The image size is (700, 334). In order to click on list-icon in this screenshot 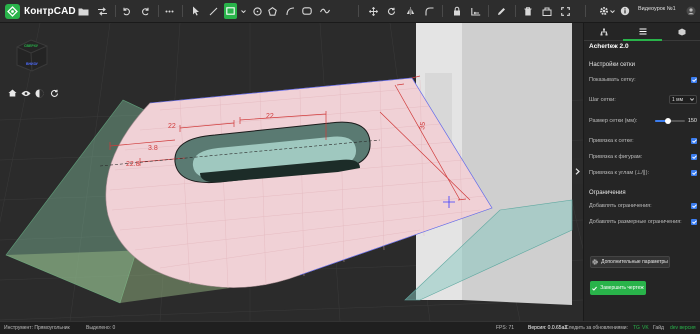, I will do `click(642, 32)`.